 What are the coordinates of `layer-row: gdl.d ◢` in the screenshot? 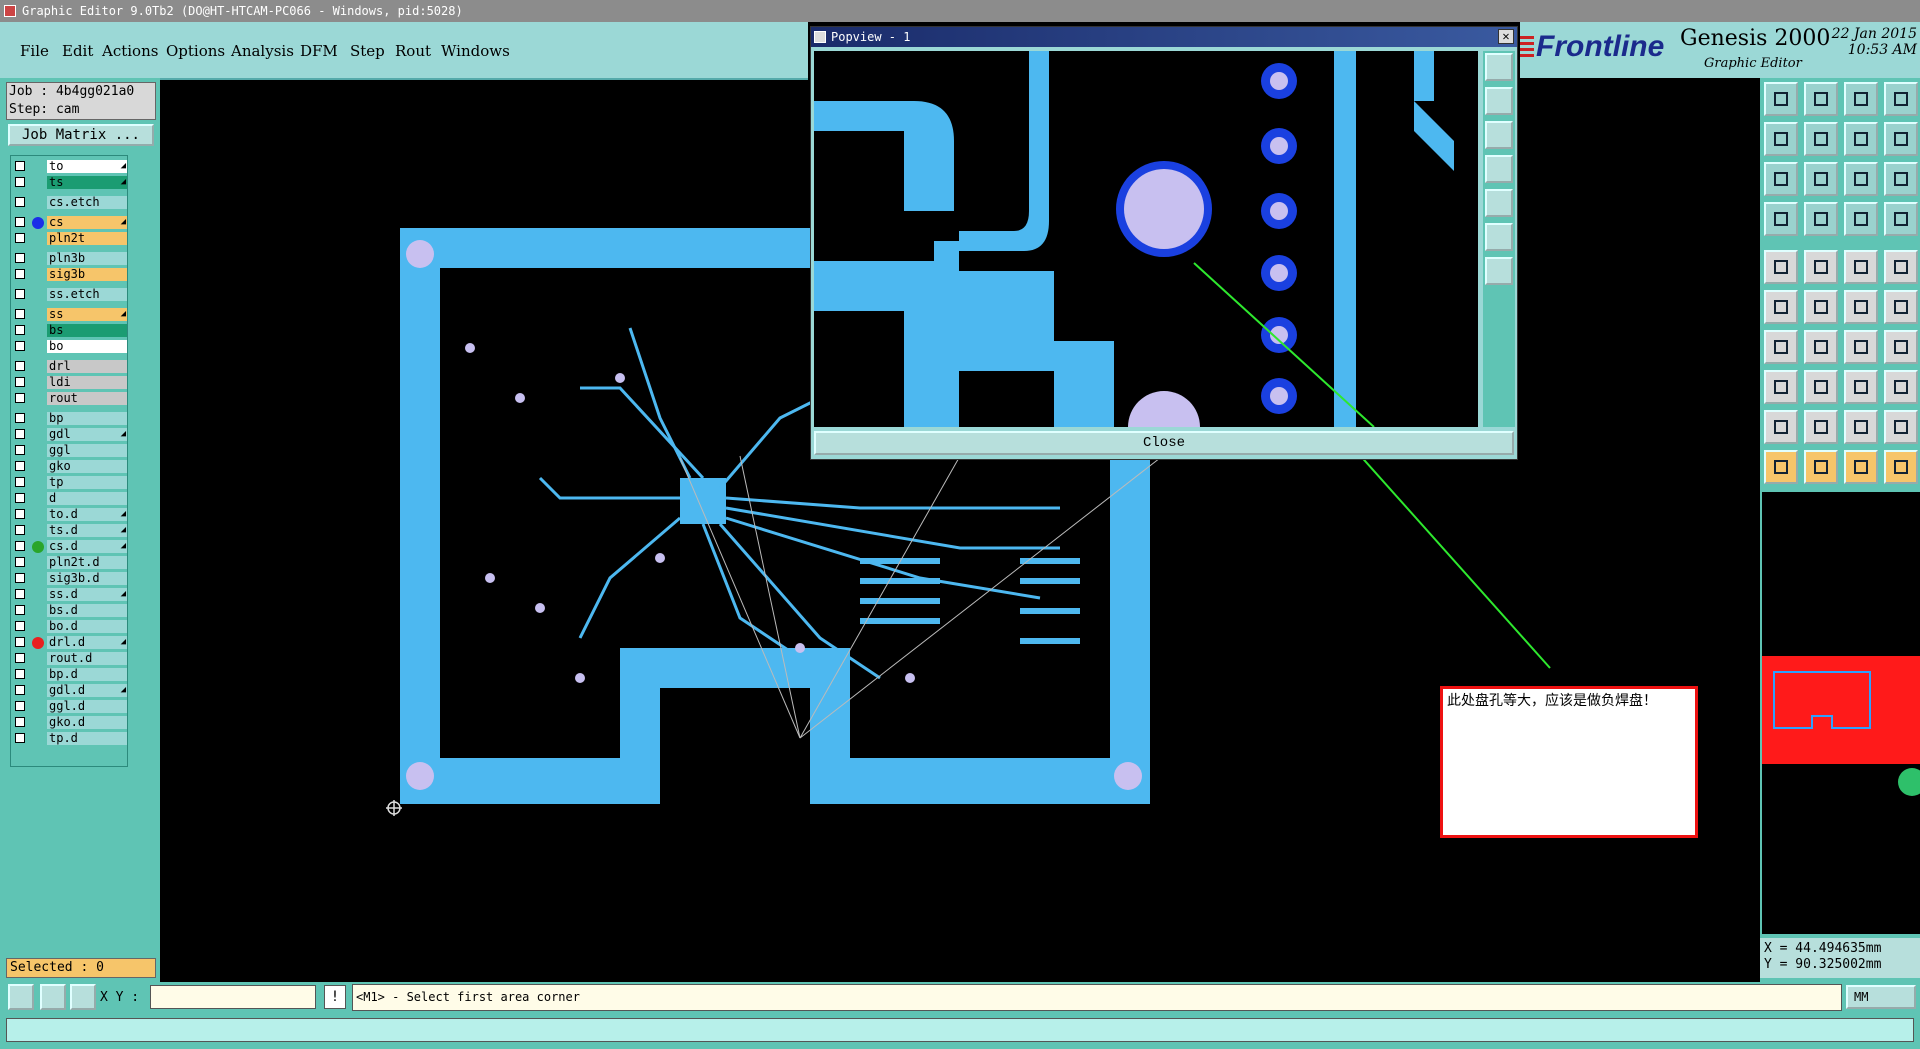 It's located at (70, 691).